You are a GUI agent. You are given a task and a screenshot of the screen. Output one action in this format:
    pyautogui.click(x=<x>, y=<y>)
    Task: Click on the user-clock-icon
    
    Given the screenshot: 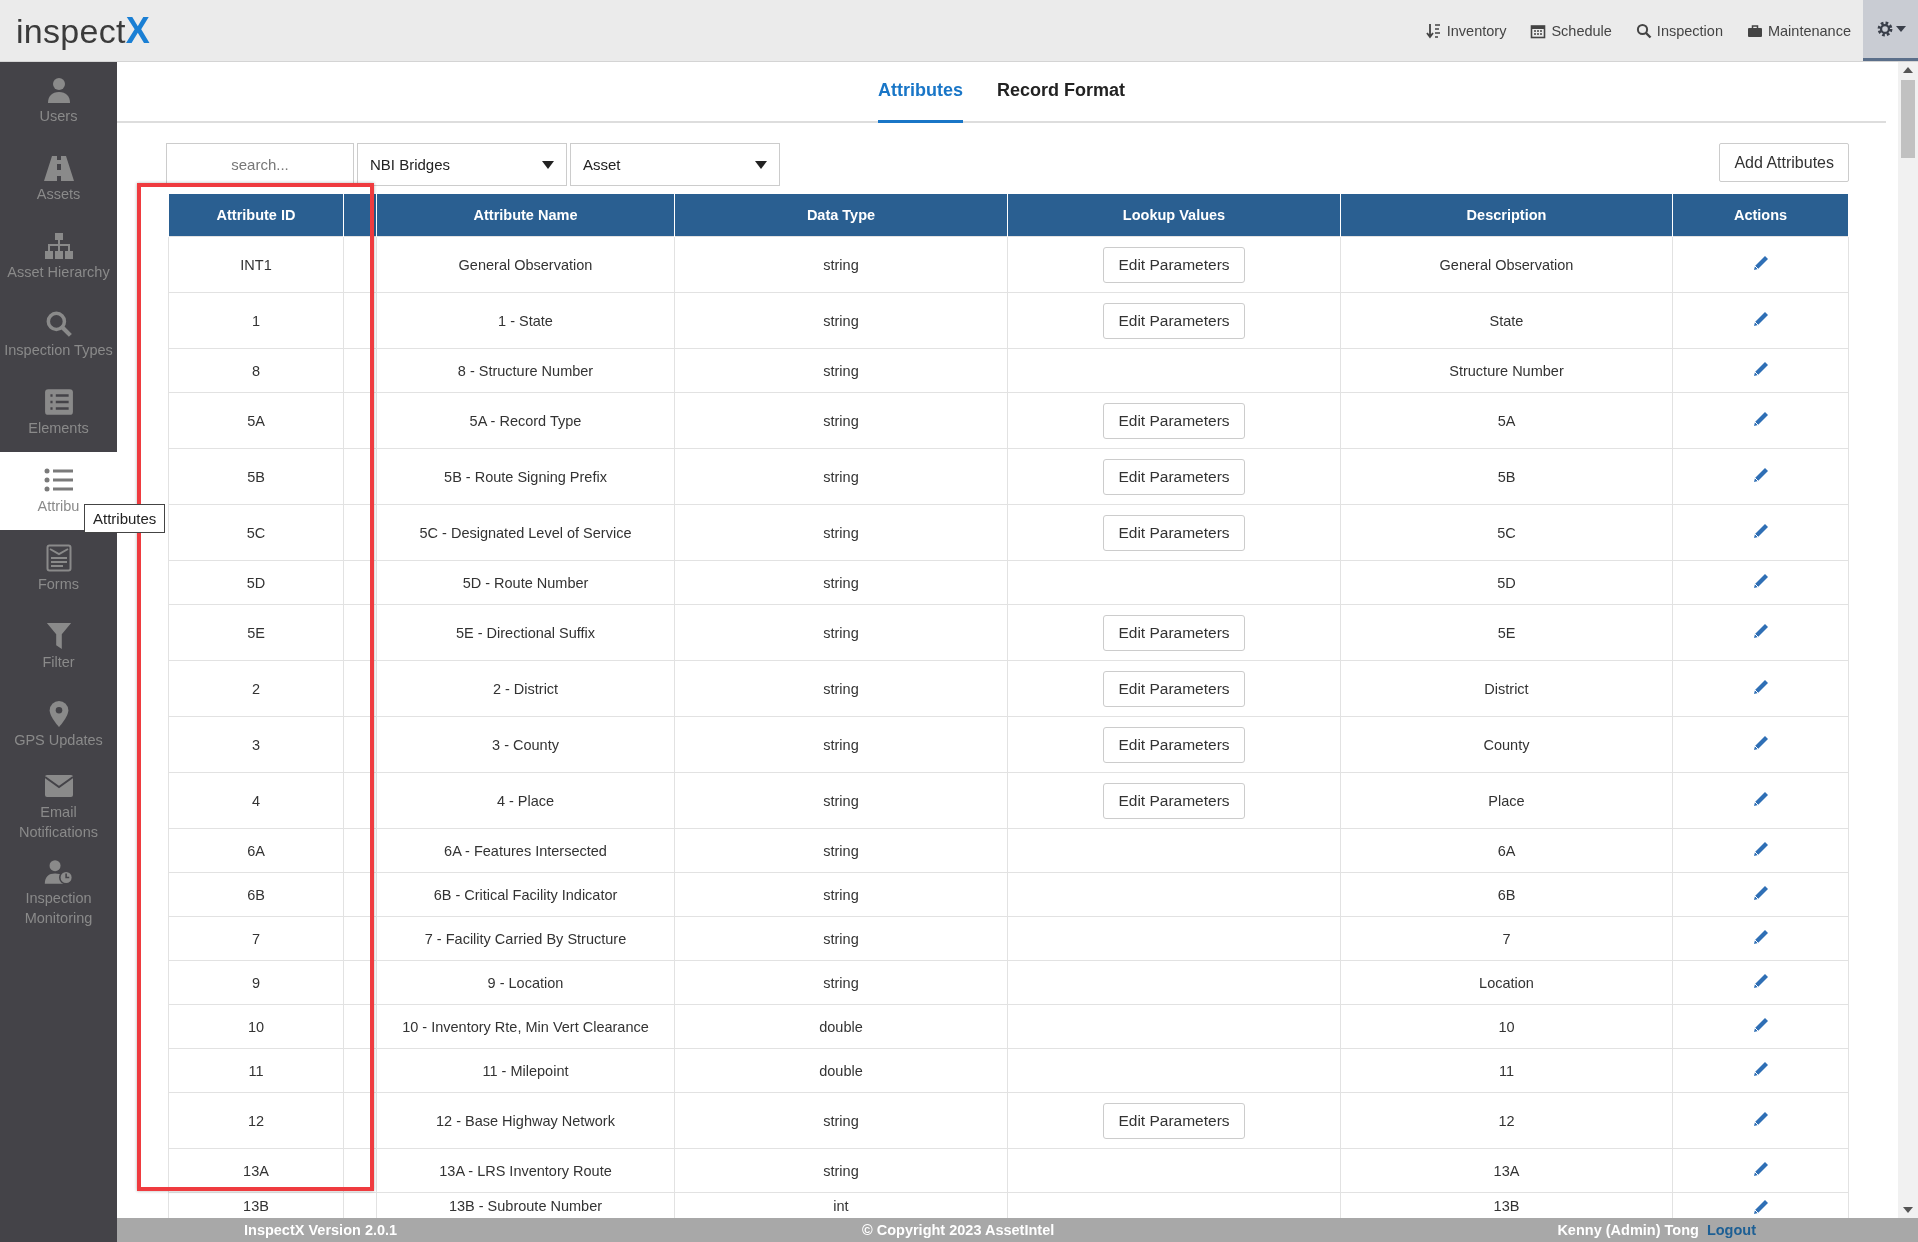 What is the action you would take?
    pyautogui.click(x=58, y=871)
    